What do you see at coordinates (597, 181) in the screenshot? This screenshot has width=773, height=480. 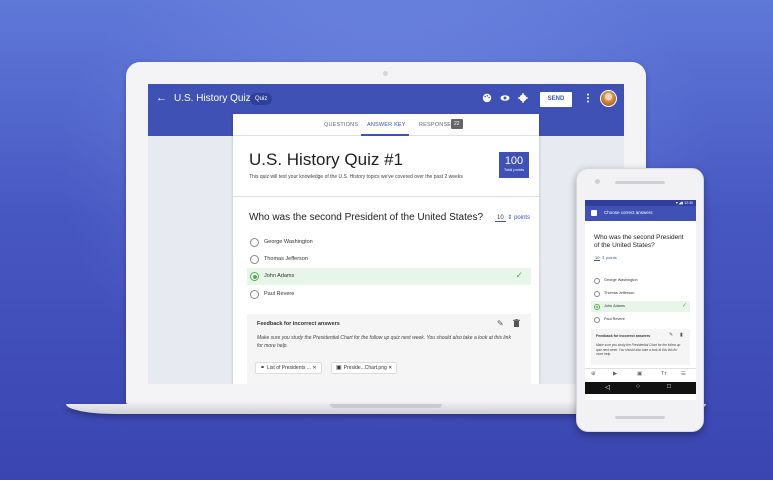 I see `phone-camera` at bounding box center [597, 181].